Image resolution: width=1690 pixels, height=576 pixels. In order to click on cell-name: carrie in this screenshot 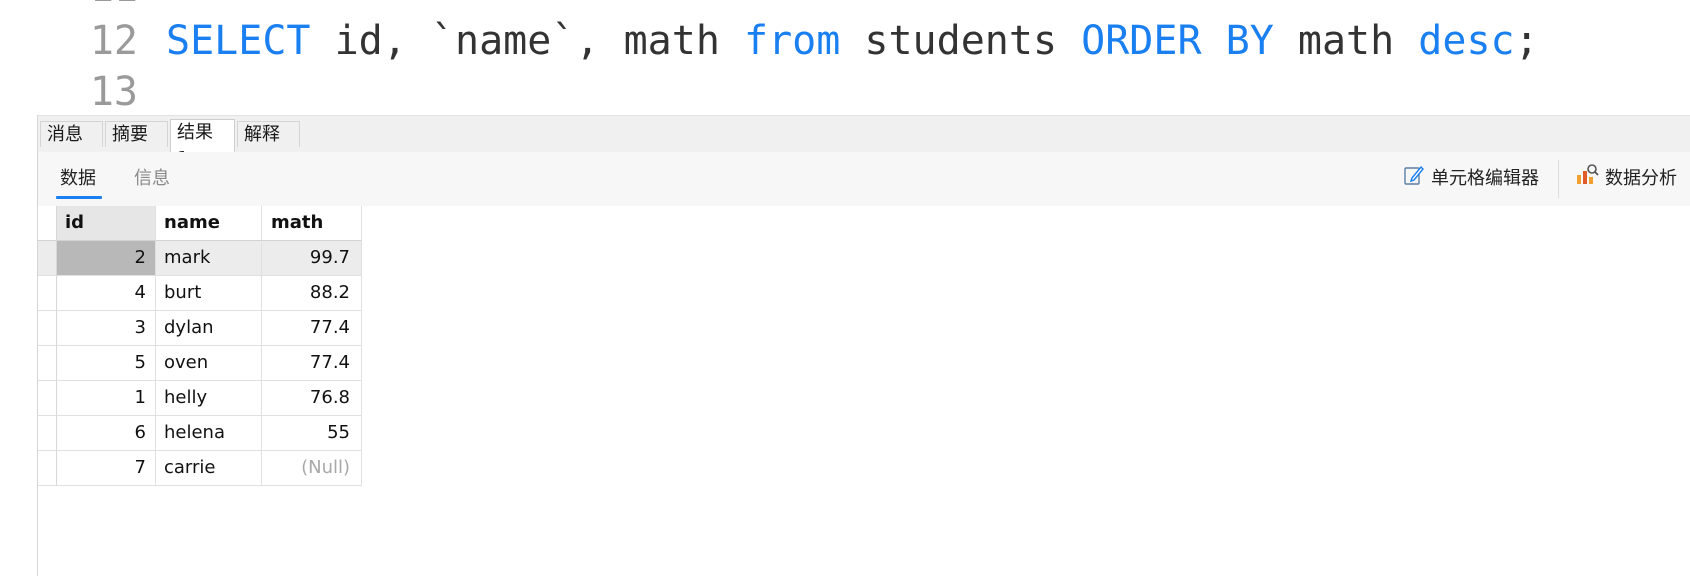, I will do `click(209, 468)`.